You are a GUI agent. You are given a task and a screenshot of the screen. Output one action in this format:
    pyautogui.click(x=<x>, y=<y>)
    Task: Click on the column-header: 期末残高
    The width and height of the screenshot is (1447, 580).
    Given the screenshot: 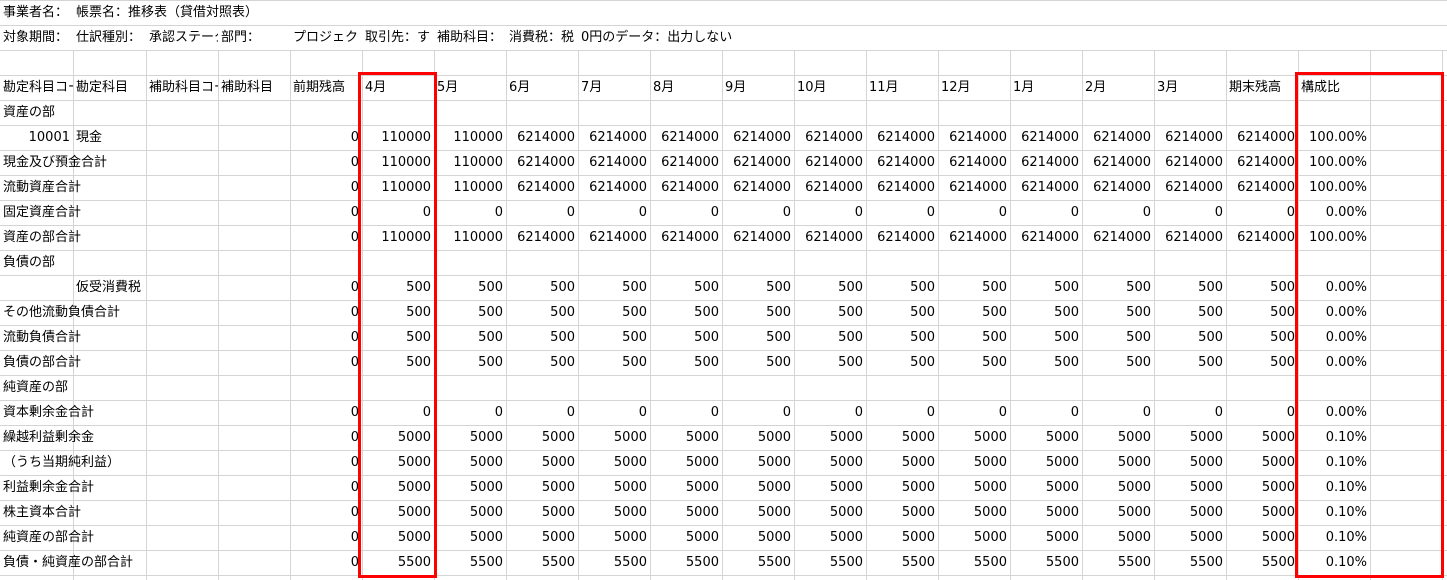 What is the action you would take?
    pyautogui.click(x=1262, y=87)
    